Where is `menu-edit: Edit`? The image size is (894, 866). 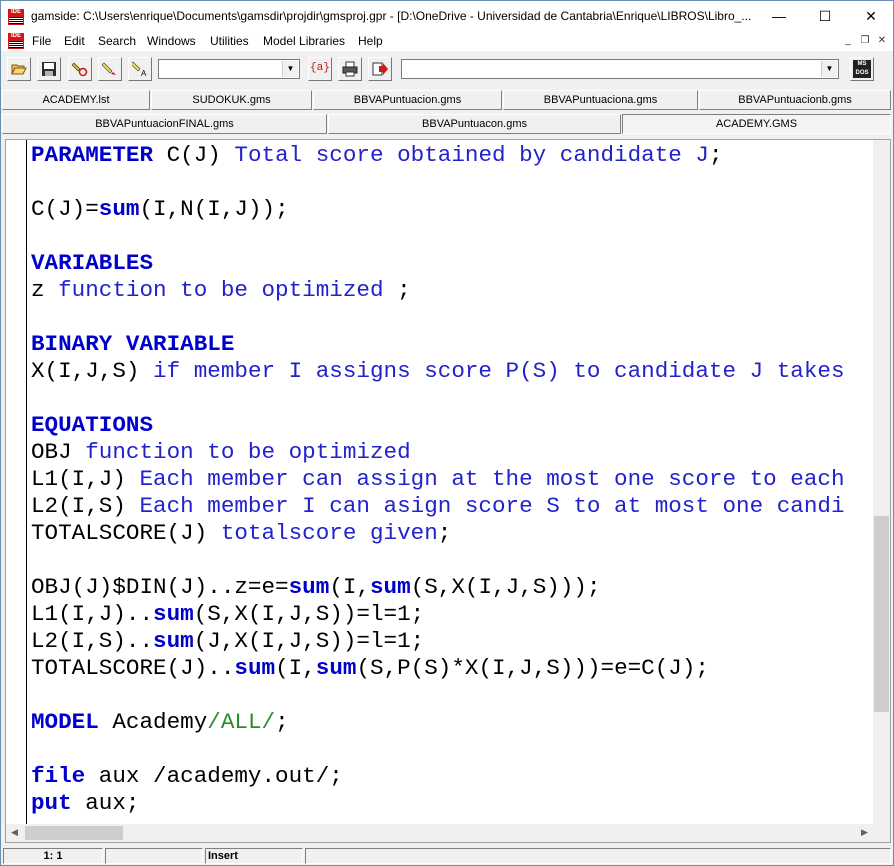
menu-edit: Edit is located at coordinates (74, 41).